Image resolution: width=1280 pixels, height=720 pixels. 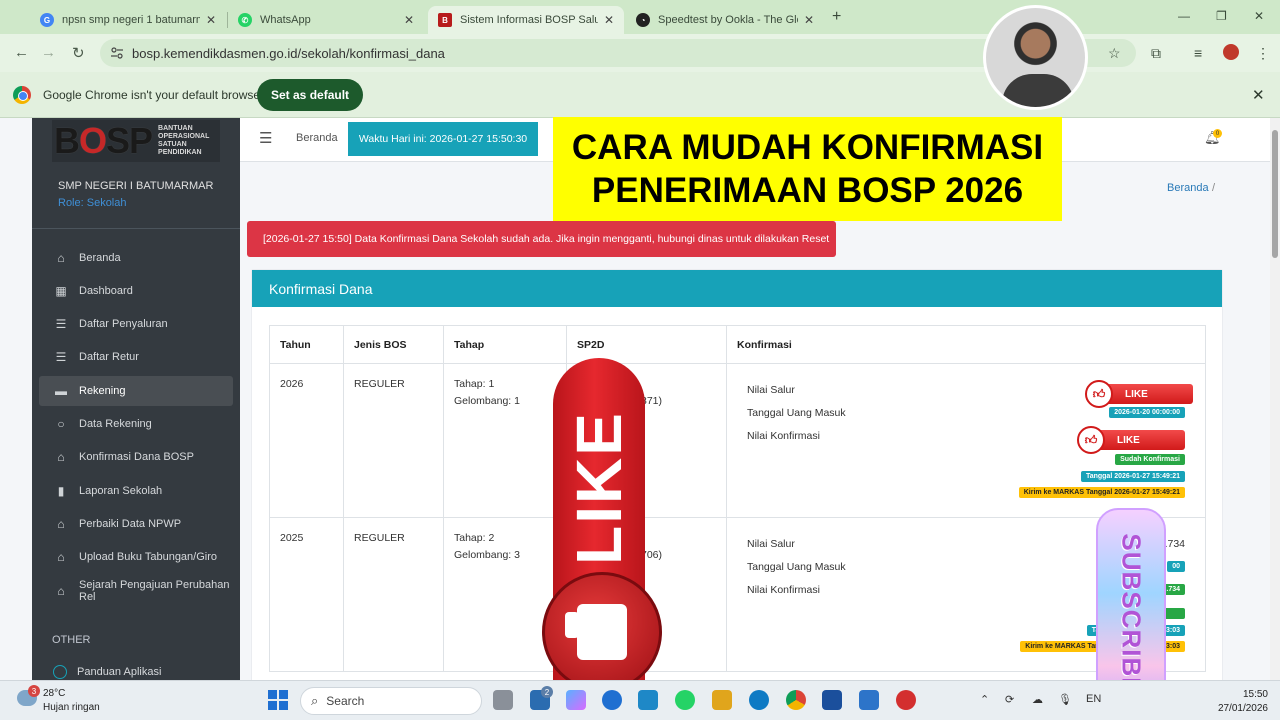 I want to click on sidebar-item-daftar-penyaluran: ☰ Daftar Penyaluran, so click(x=136, y=324).